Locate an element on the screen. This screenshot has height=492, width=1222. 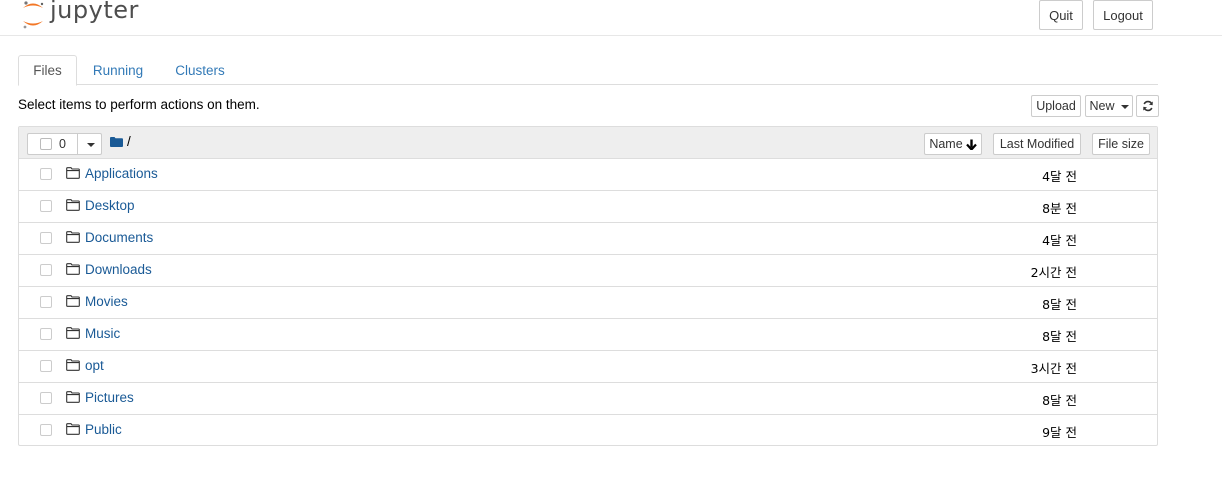
refresh-button is located at coordinates (1147, 106).